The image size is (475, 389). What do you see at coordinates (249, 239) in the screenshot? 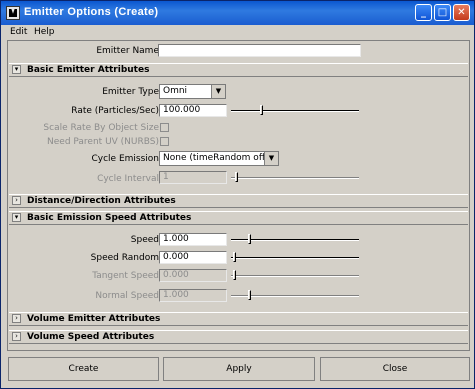
I see `speed-slider-thumb` at bounding box center [249, 239].